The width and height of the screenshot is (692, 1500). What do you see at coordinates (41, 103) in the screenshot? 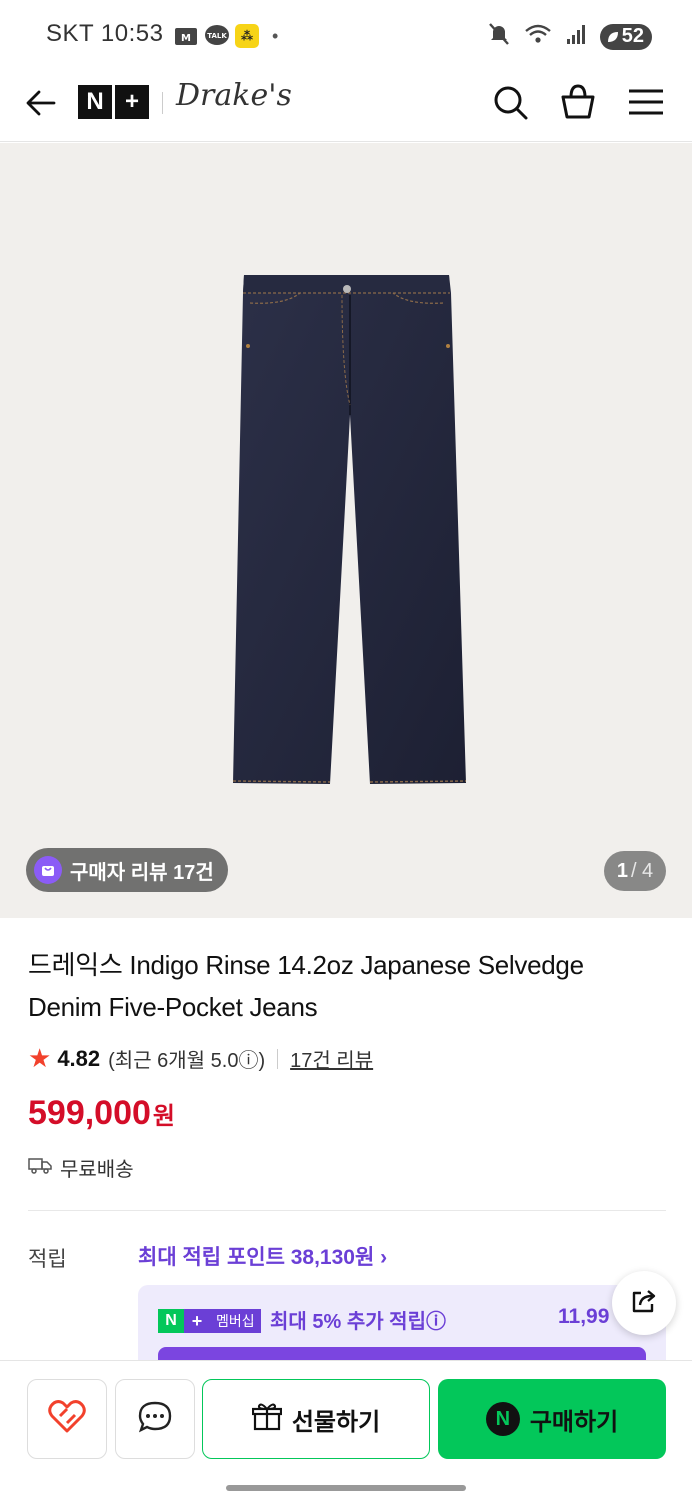
I see `back-arrow-icon` at bounding box center [41, 103].